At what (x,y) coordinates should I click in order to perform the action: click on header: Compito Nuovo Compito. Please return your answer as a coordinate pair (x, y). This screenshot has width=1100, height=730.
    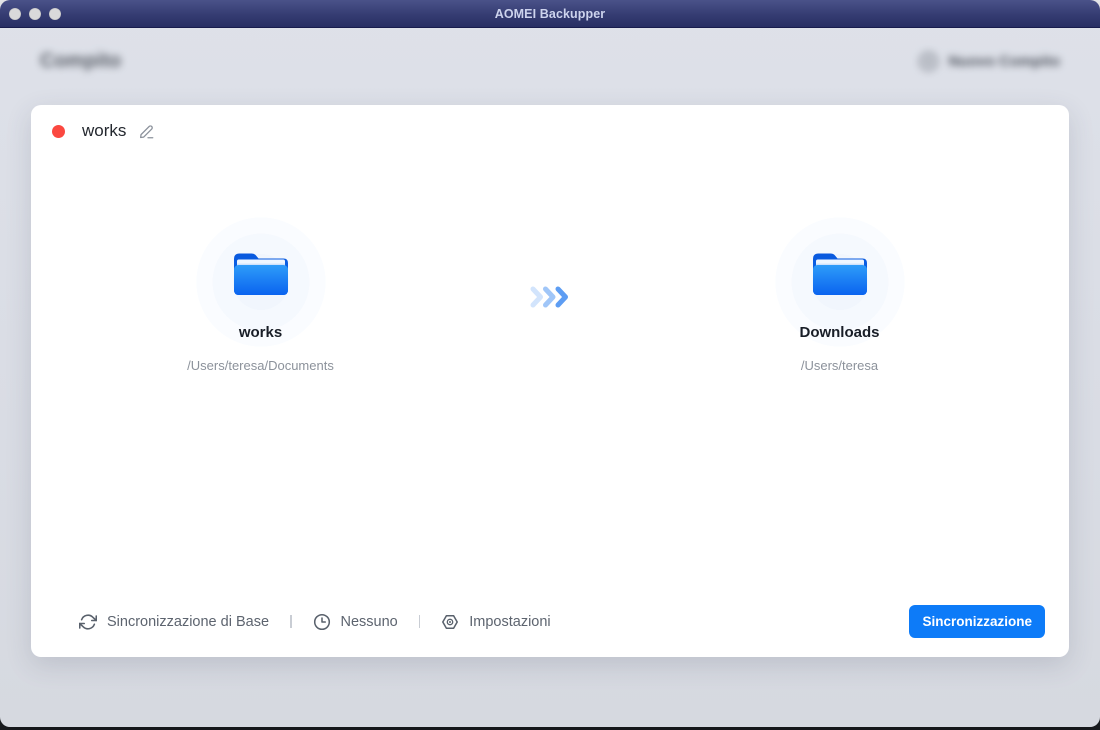
    Looking at the image, I should click on (550, 61).